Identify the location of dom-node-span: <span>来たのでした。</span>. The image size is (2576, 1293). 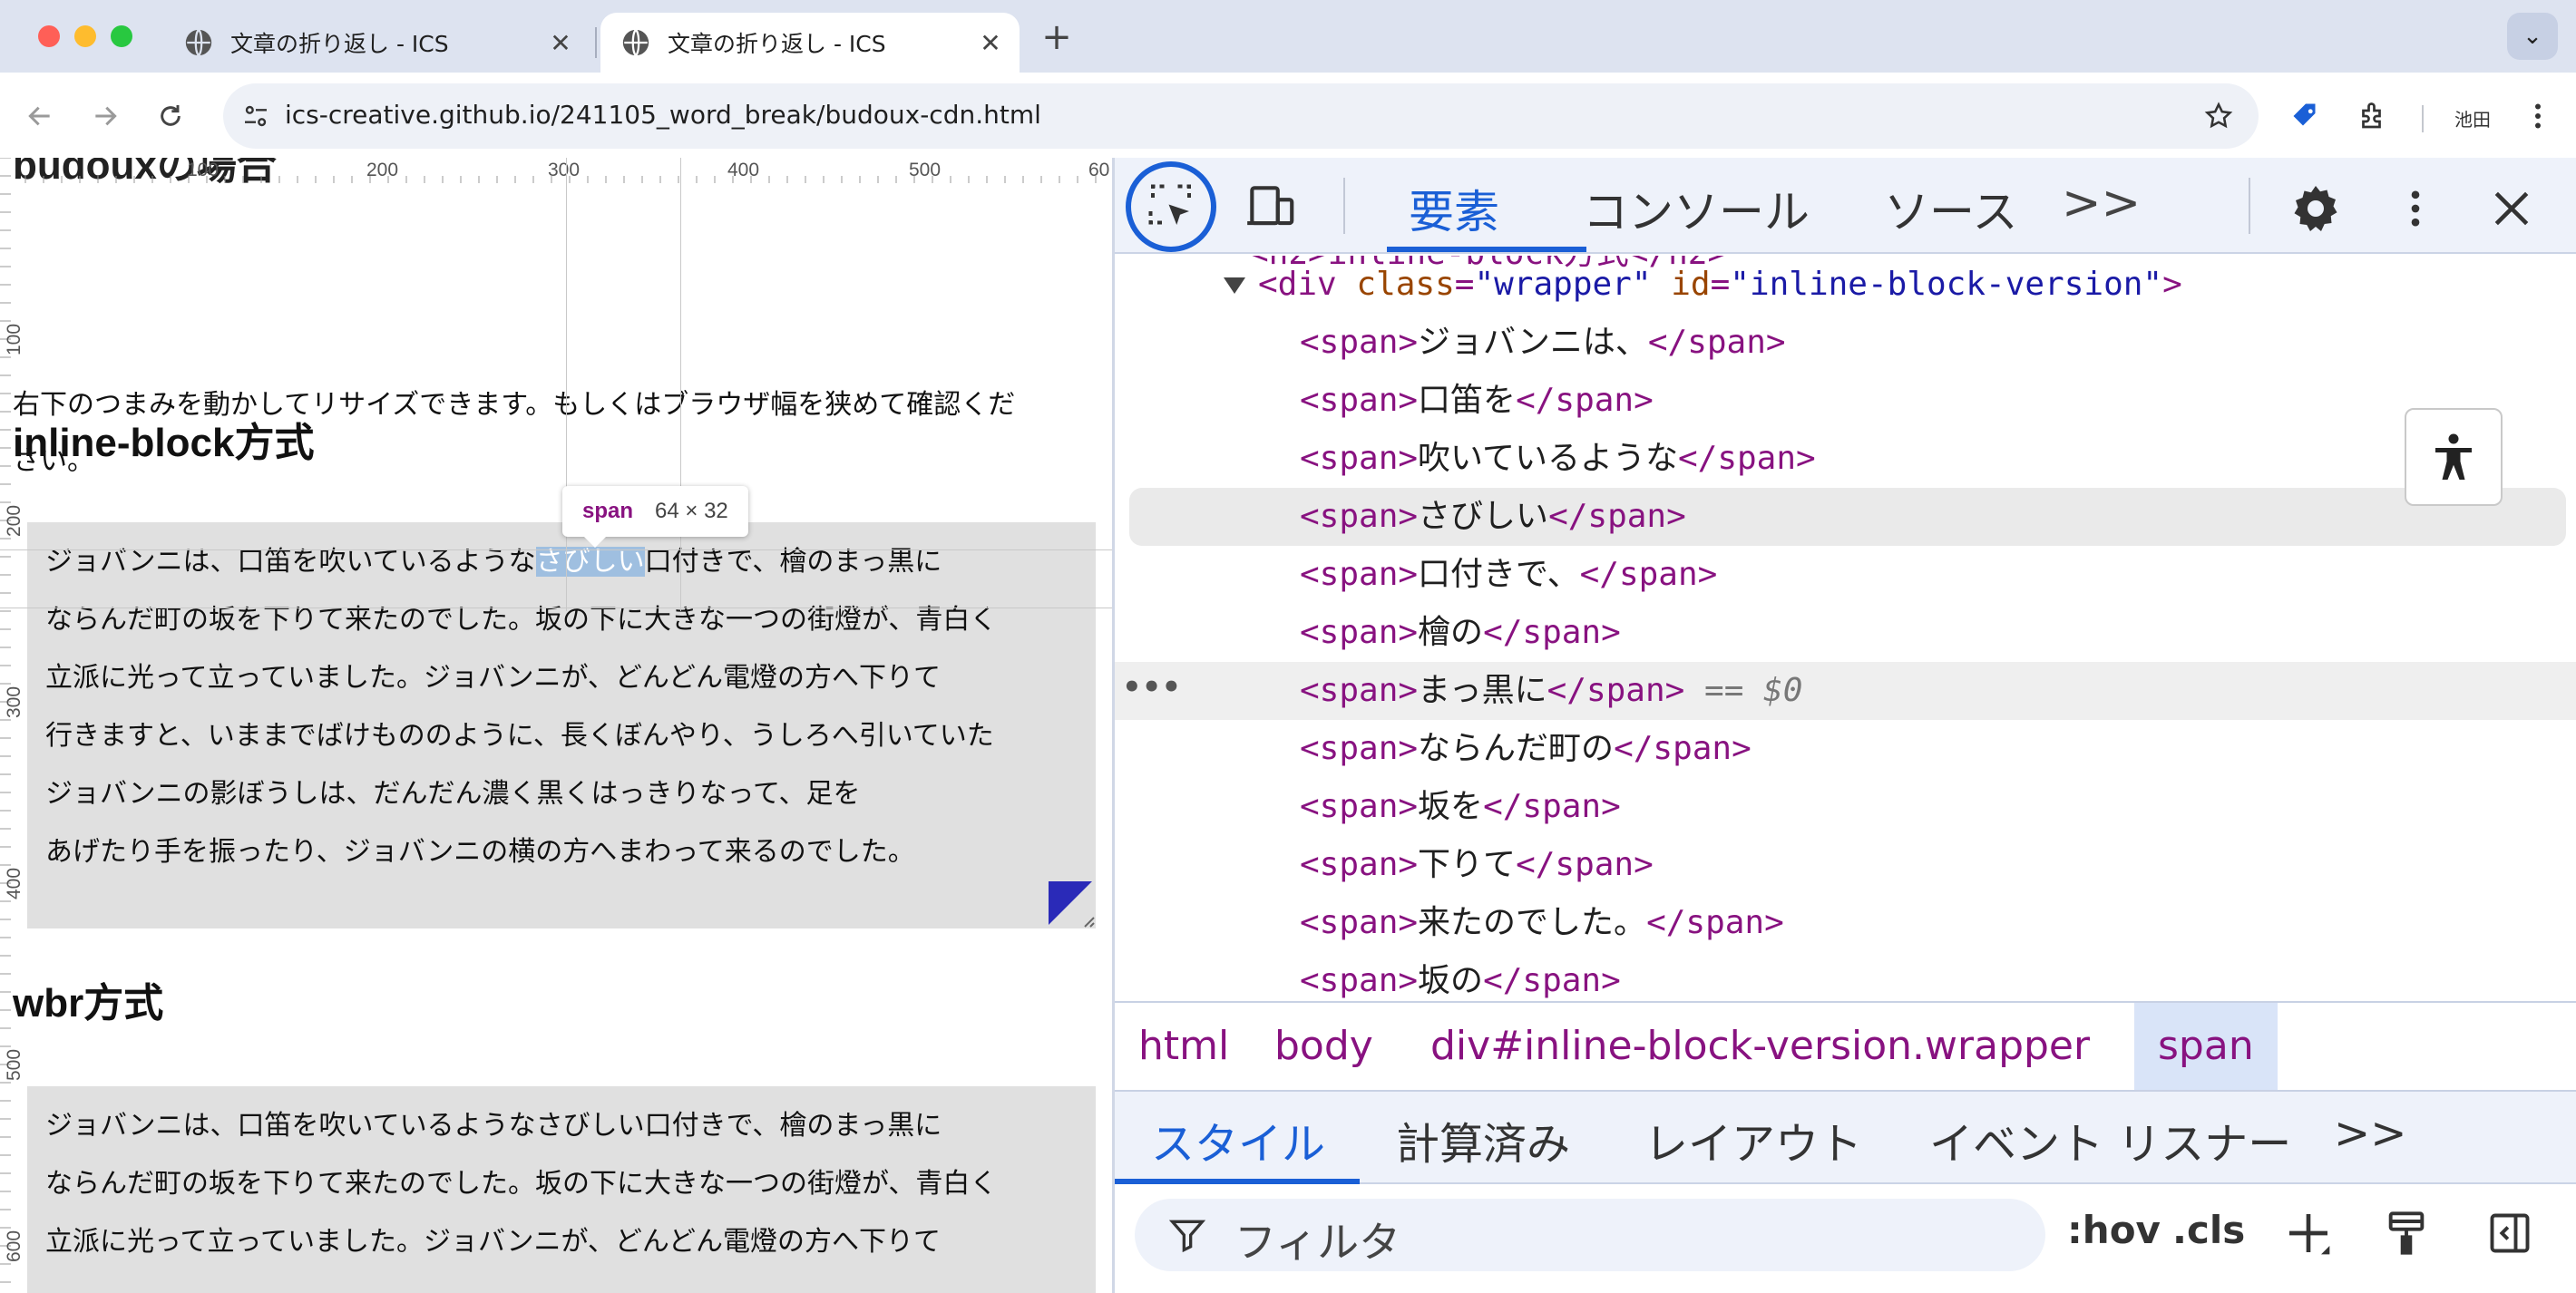
(1845, 923).